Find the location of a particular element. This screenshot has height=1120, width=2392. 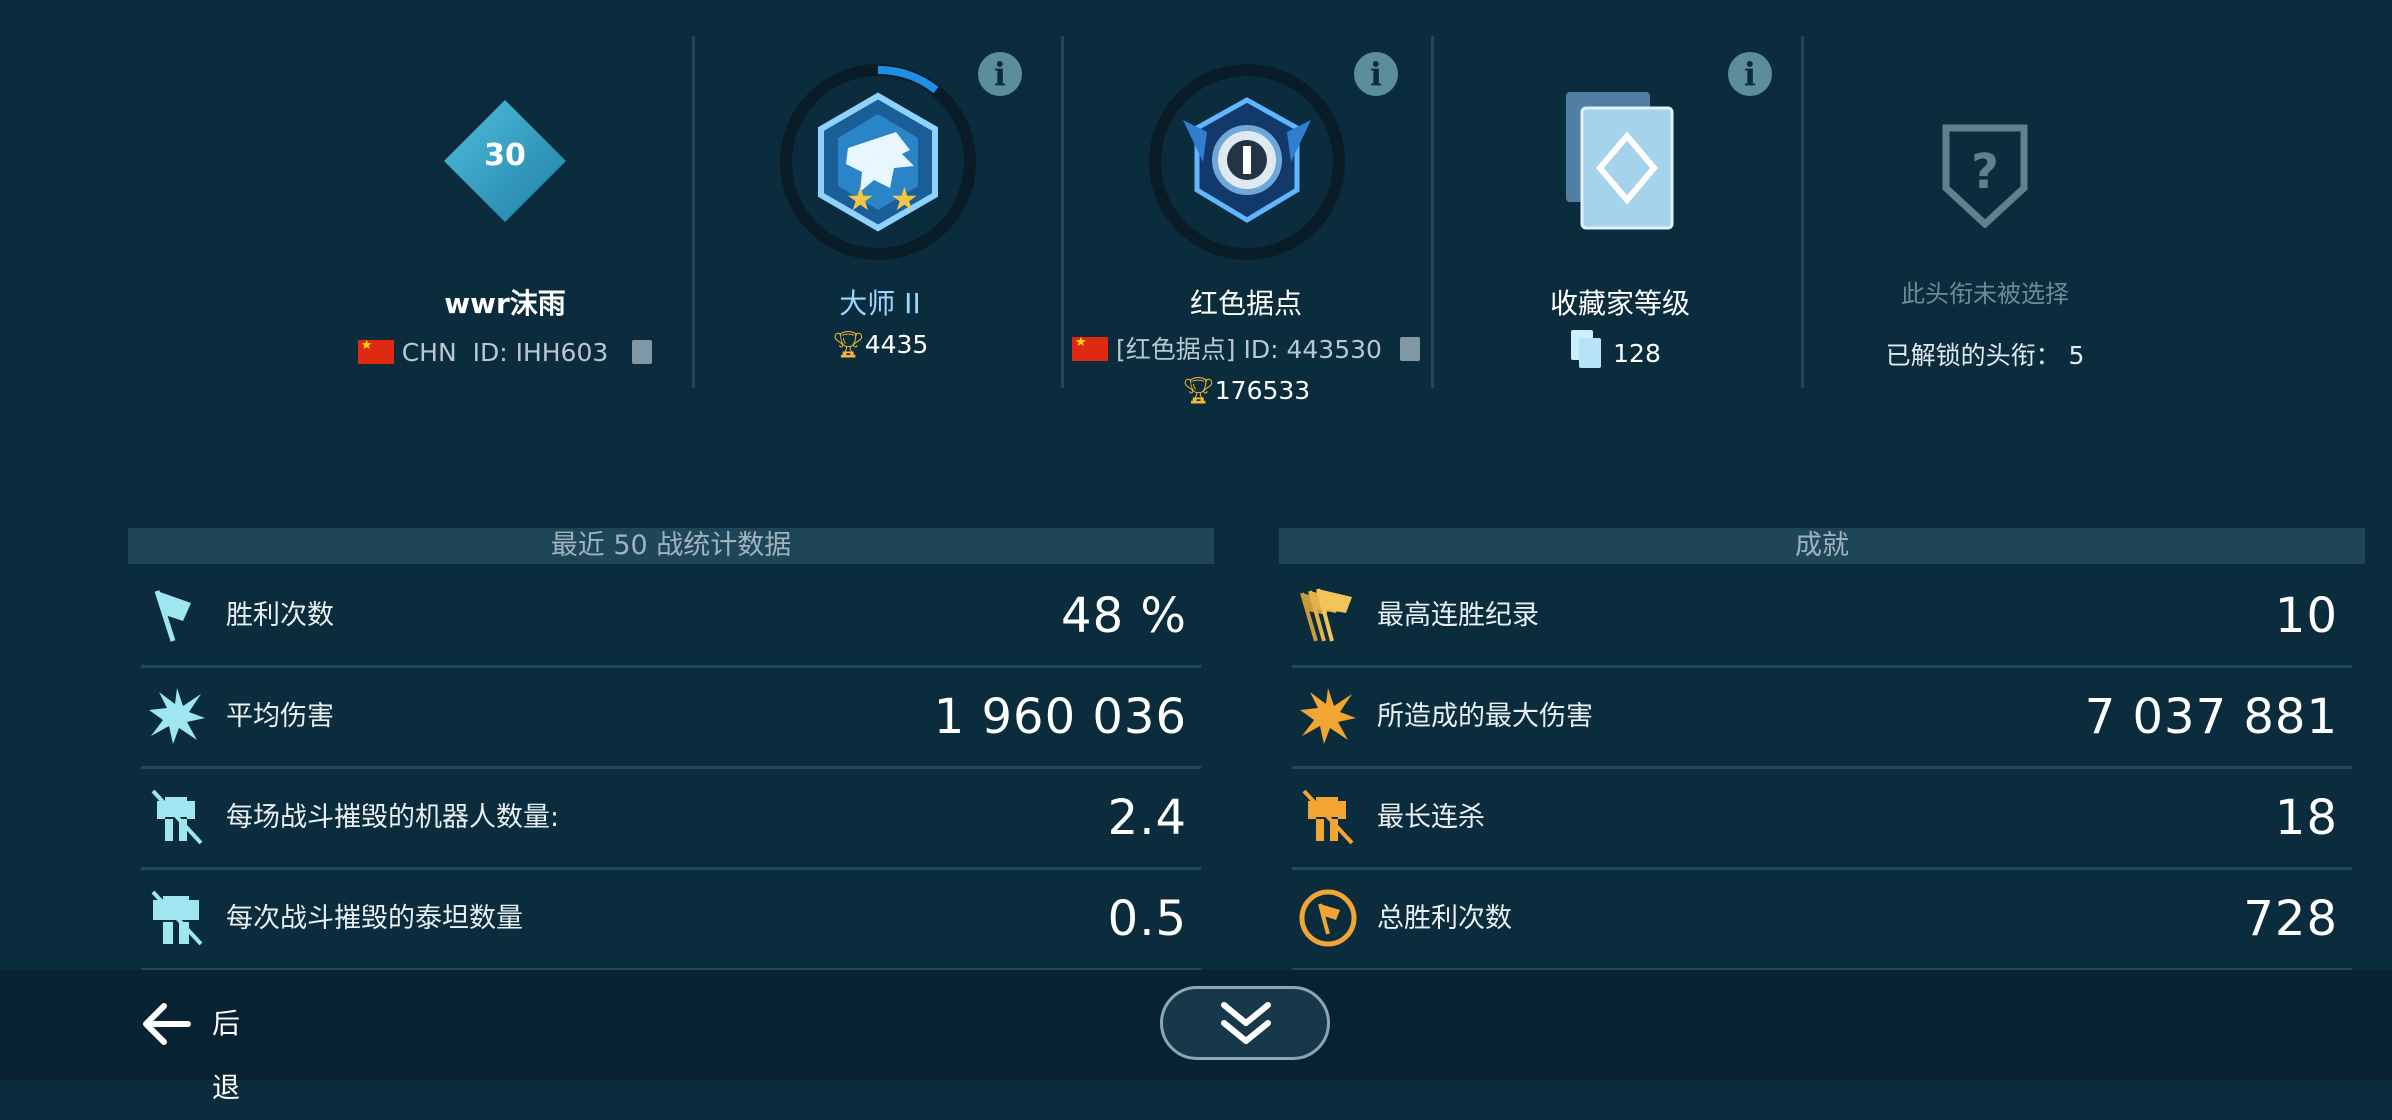

league-rank: 大师 II is located at coordinates (880, 303).